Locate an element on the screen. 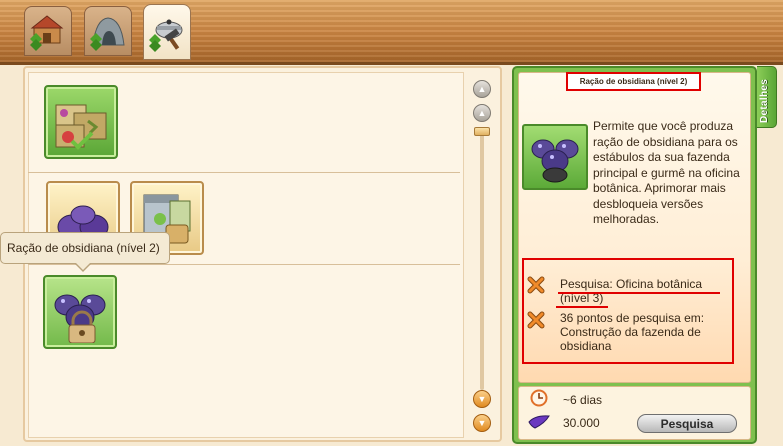  research-button: Pesquisa is located at coordinates (687, 423).